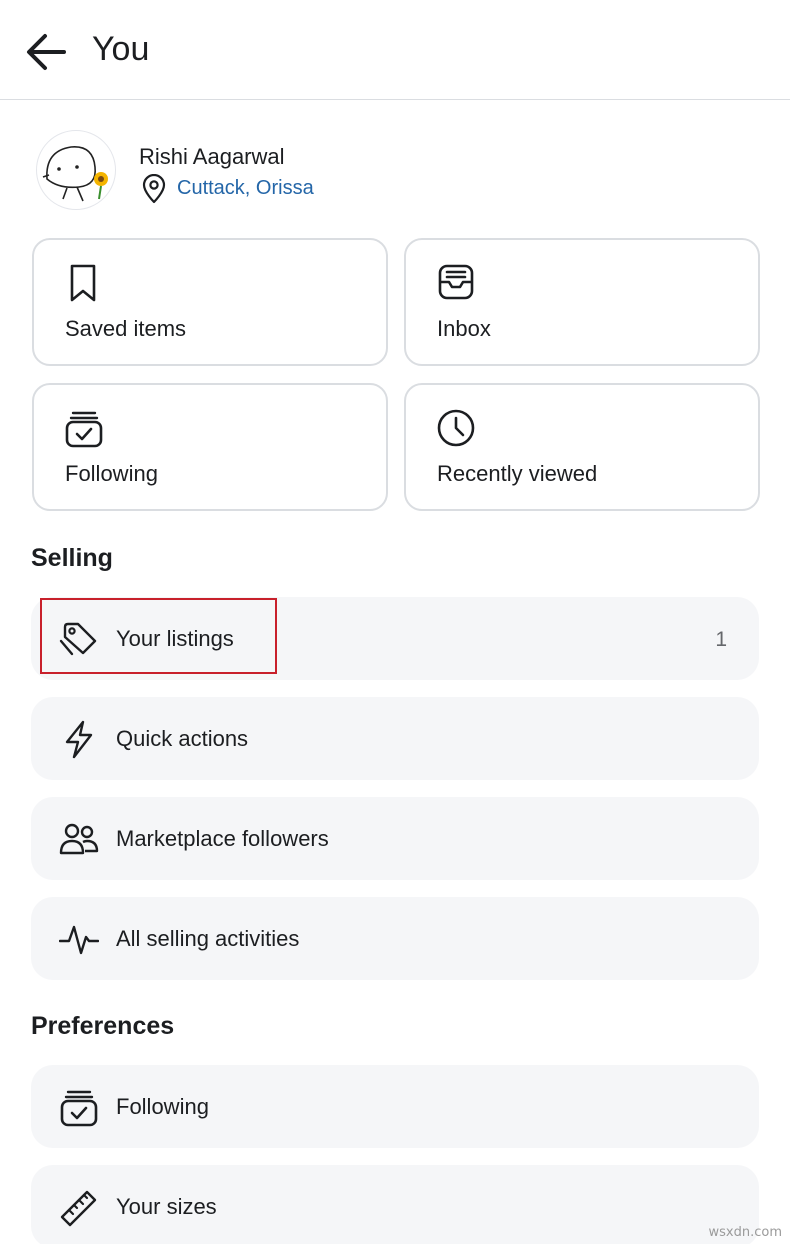 Image resolution: width=790 pixels, height=1244 pixels. Describe the element at coordinates (210, 447) in the screenshot. I see `tile-following: Following` at that location.